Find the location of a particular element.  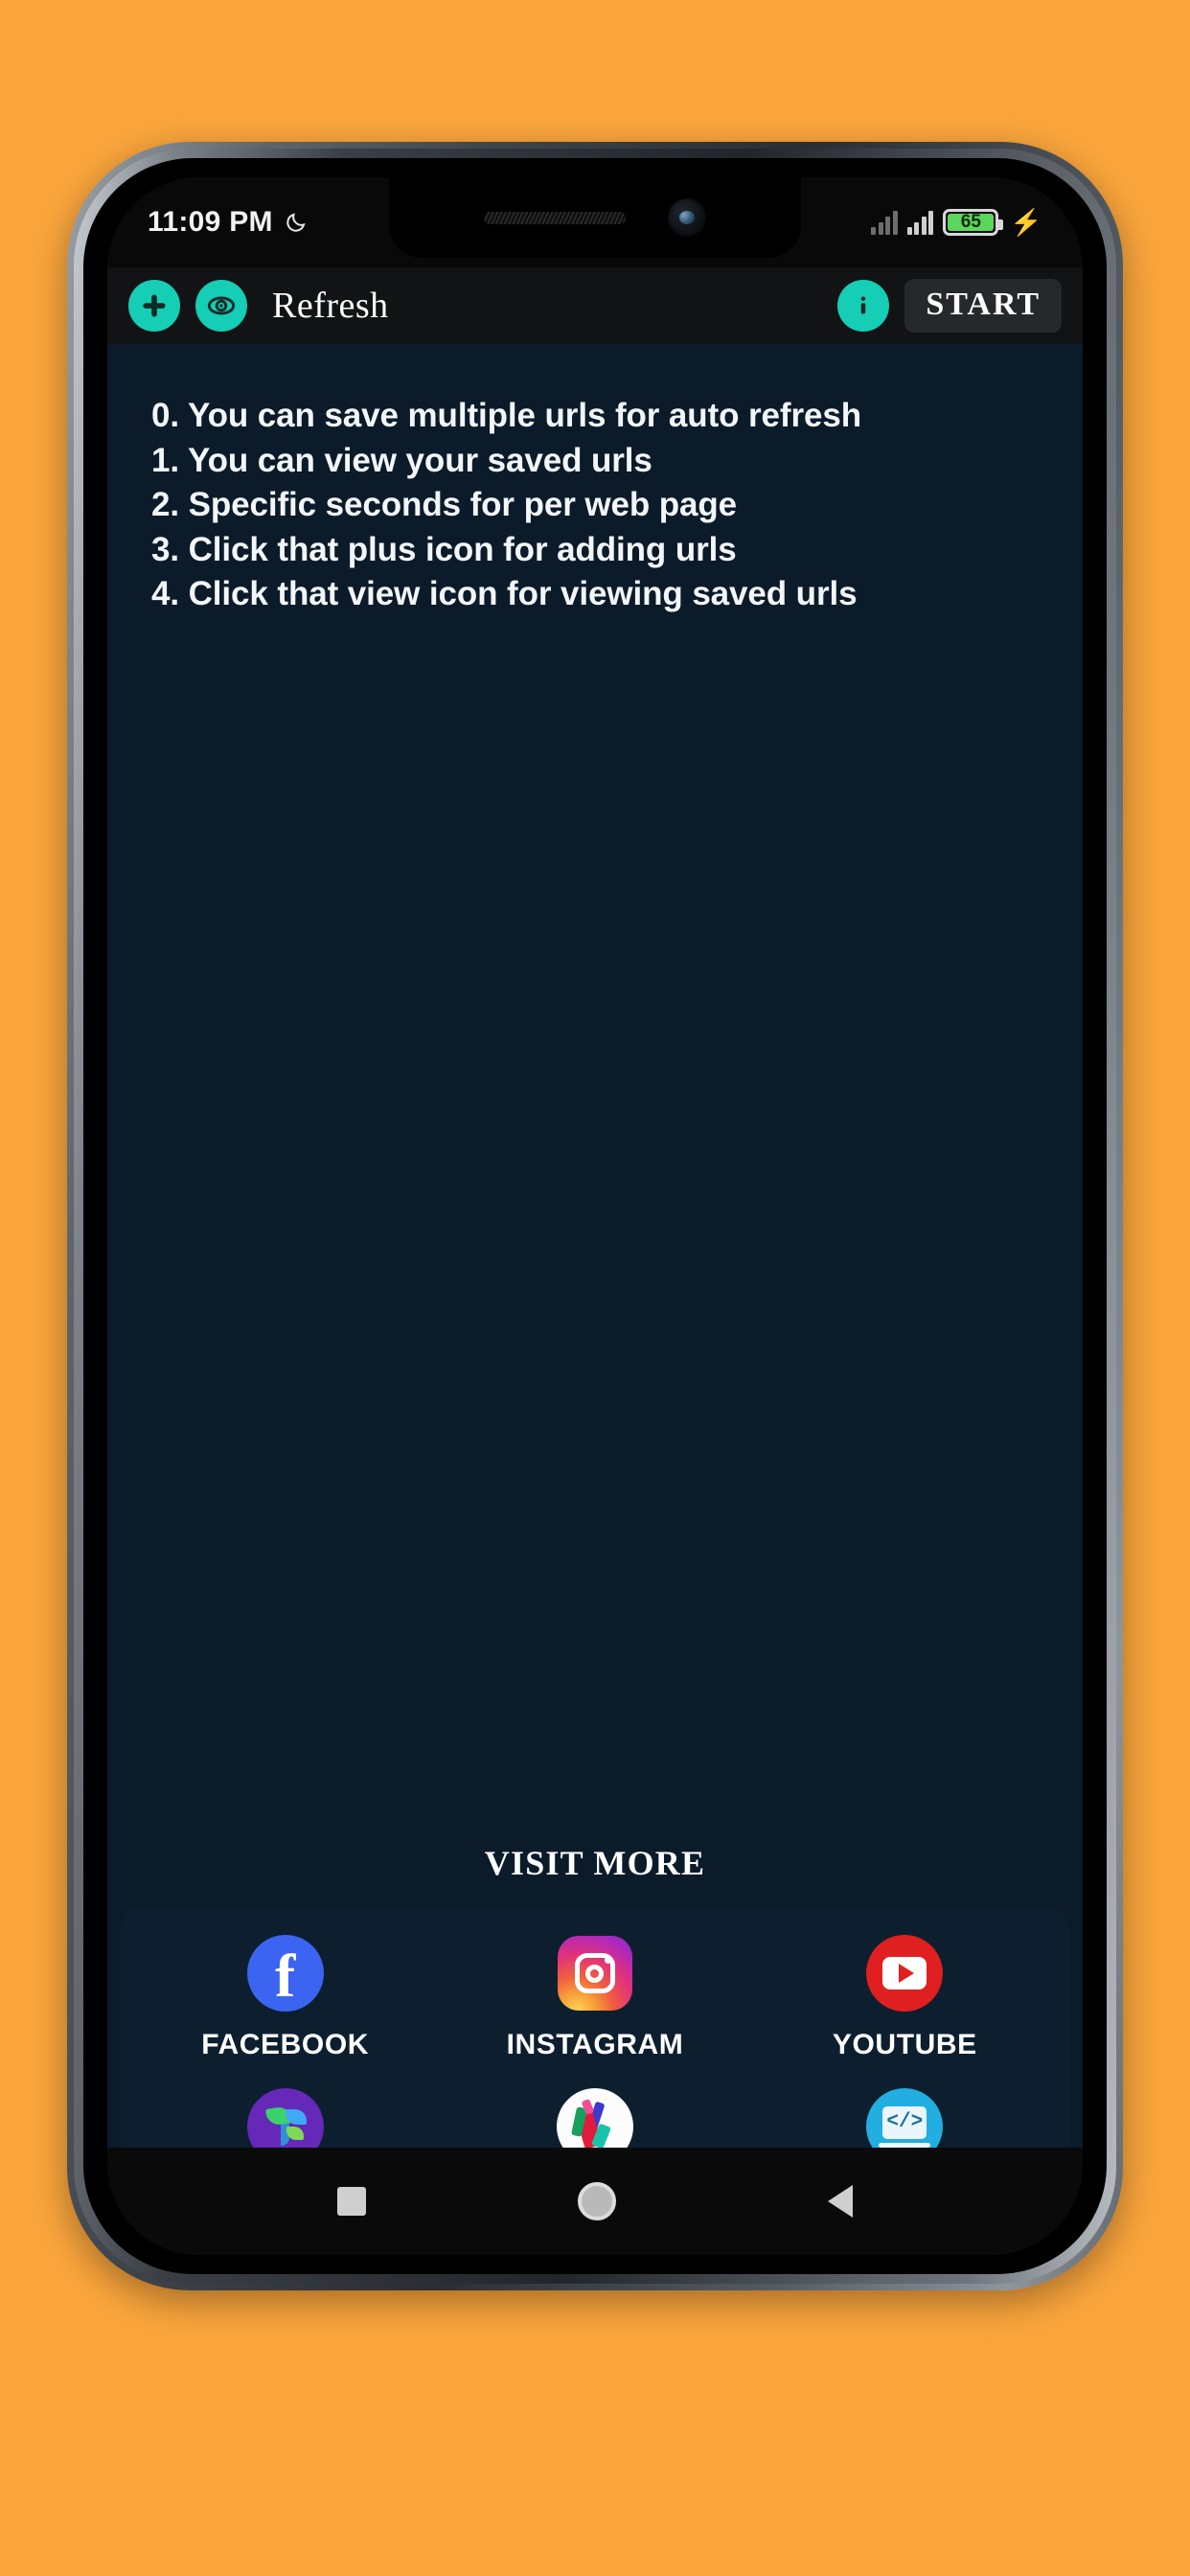

info-button is located at coordinates (864, 306).